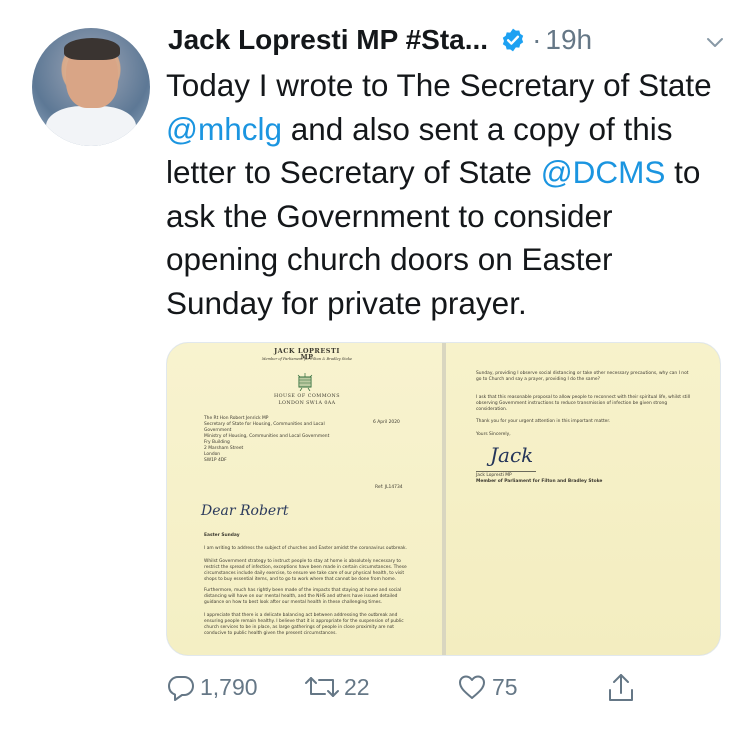 This screenshot has width=750, height=732. What do you see at coordinates (224, 129) in the screenshot?
I see `mention-link: @mhclg` at bounding box center [224, 129].